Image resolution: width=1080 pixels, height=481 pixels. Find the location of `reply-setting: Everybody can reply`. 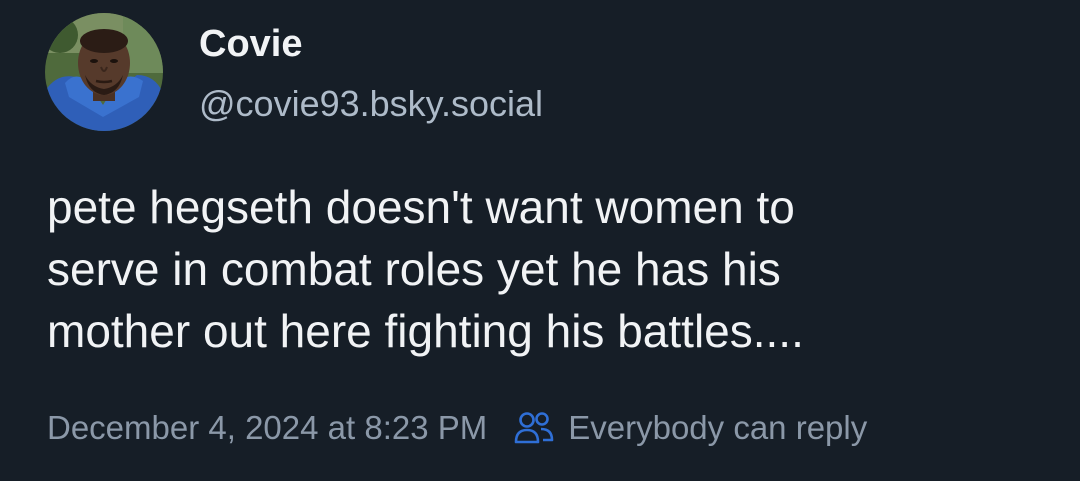

reply-setting: Everybody can reply is located at coordinates (690, 428).